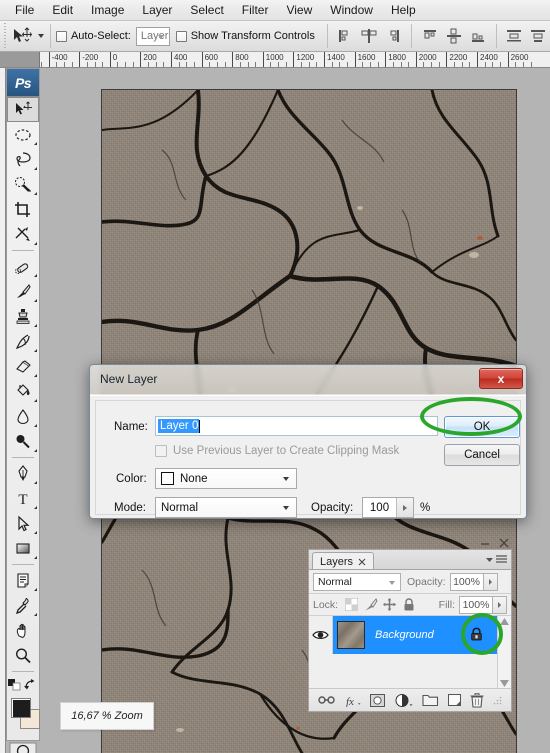  Describe the element at coordinates (410, 559) in the screenshot. I see `layers-panel-tab-bar: Layers` at that location.